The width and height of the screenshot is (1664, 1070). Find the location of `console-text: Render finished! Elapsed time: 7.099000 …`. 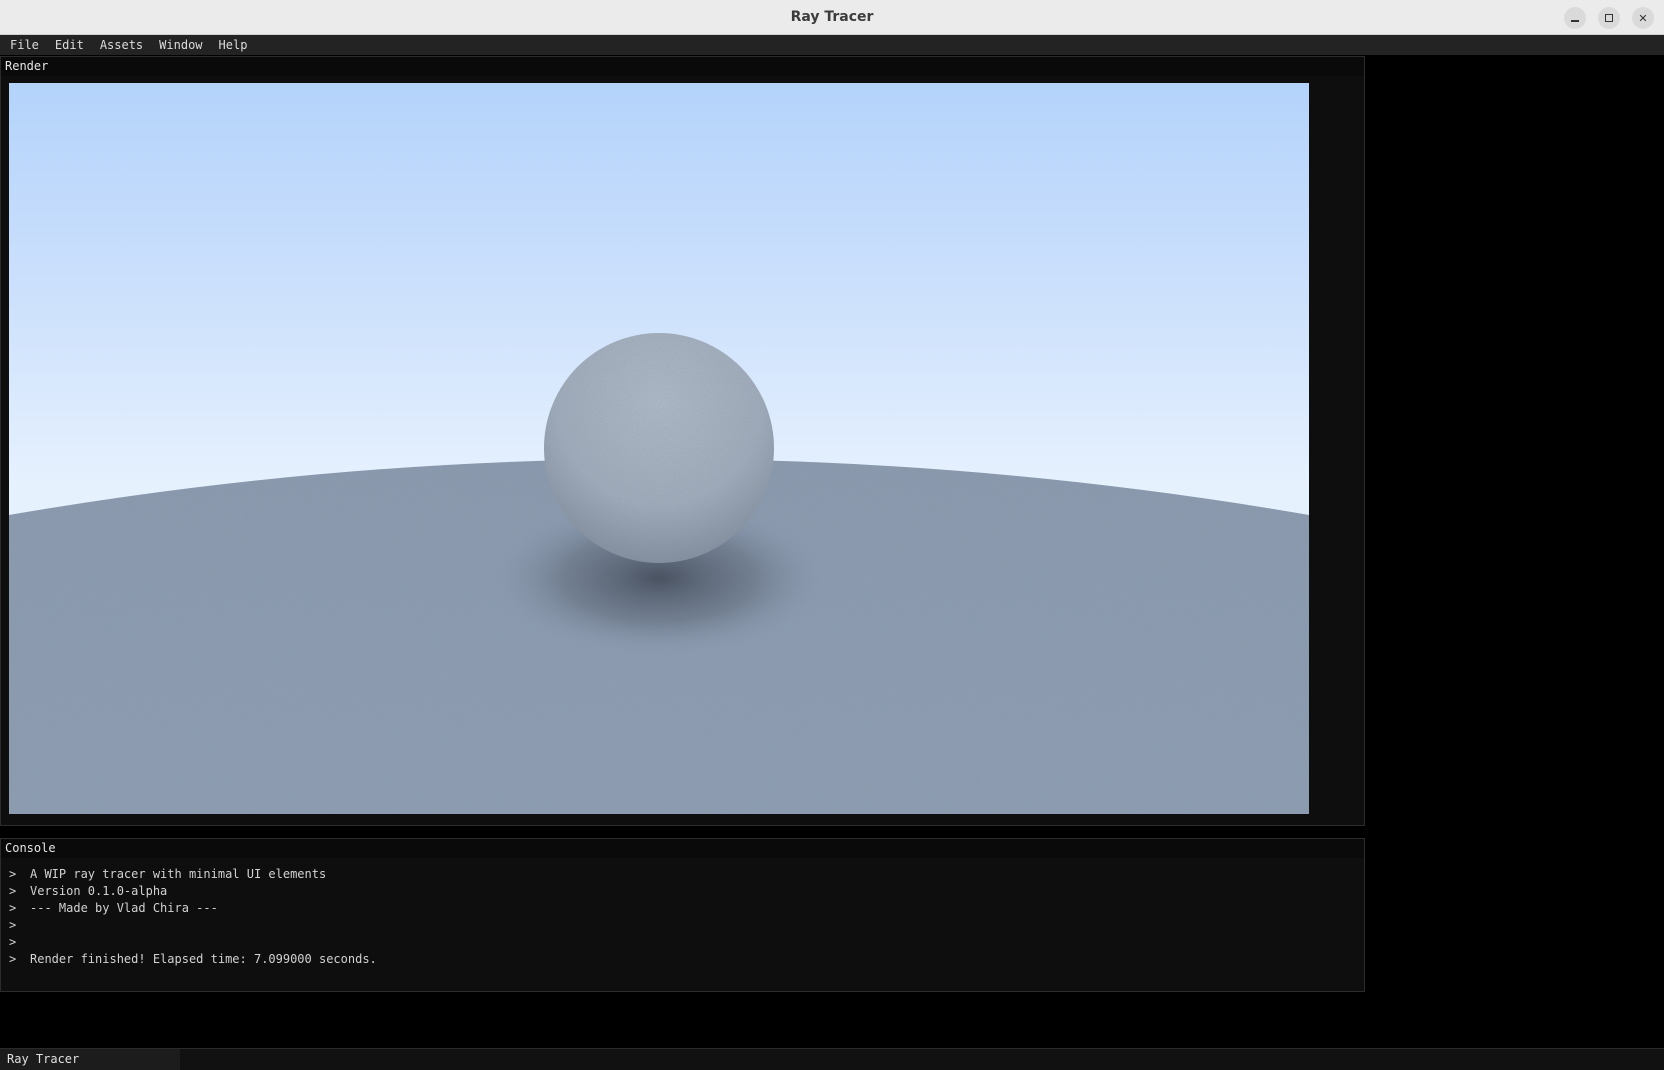

console-text: Render finished! Elapsed time: 7.099000 … is located at coordinates (203, 959).